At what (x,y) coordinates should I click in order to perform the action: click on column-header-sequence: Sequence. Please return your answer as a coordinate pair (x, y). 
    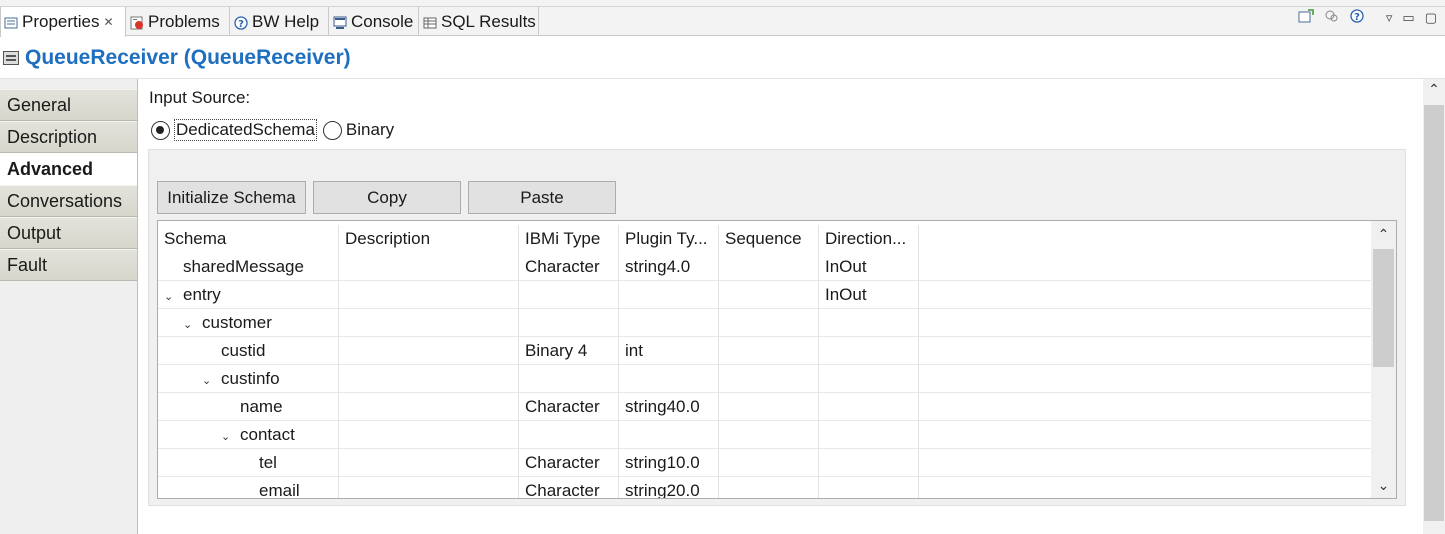
    Looking at the image, I should click on (769, 239).